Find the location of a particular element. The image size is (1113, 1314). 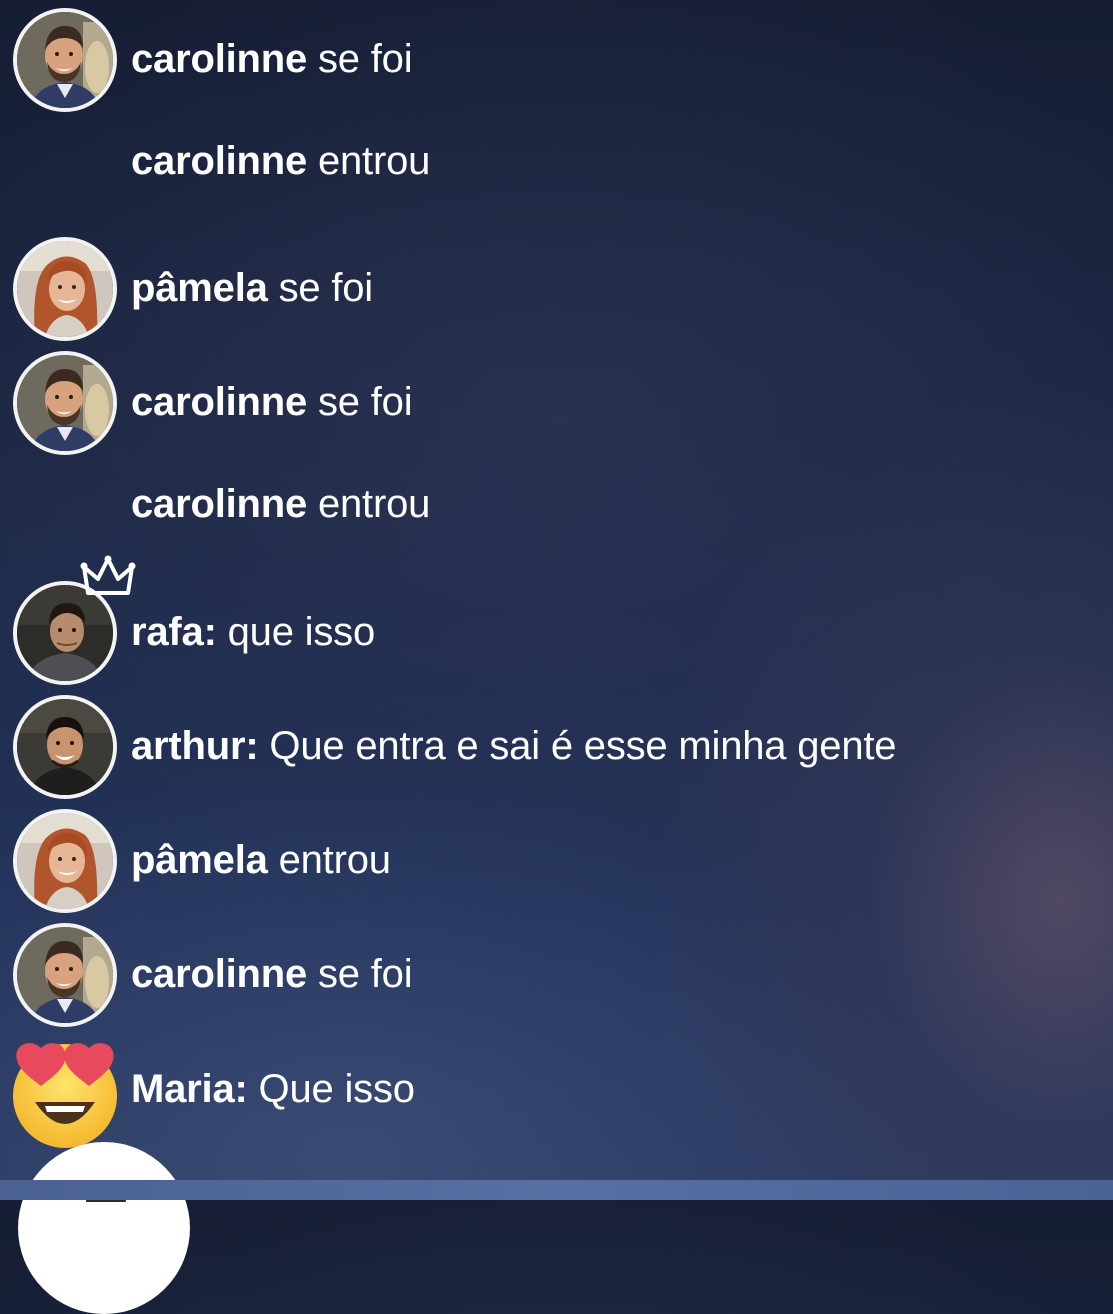

comment-body: Que entra e sai é esse minha gente is located at coordinates (583, 746).